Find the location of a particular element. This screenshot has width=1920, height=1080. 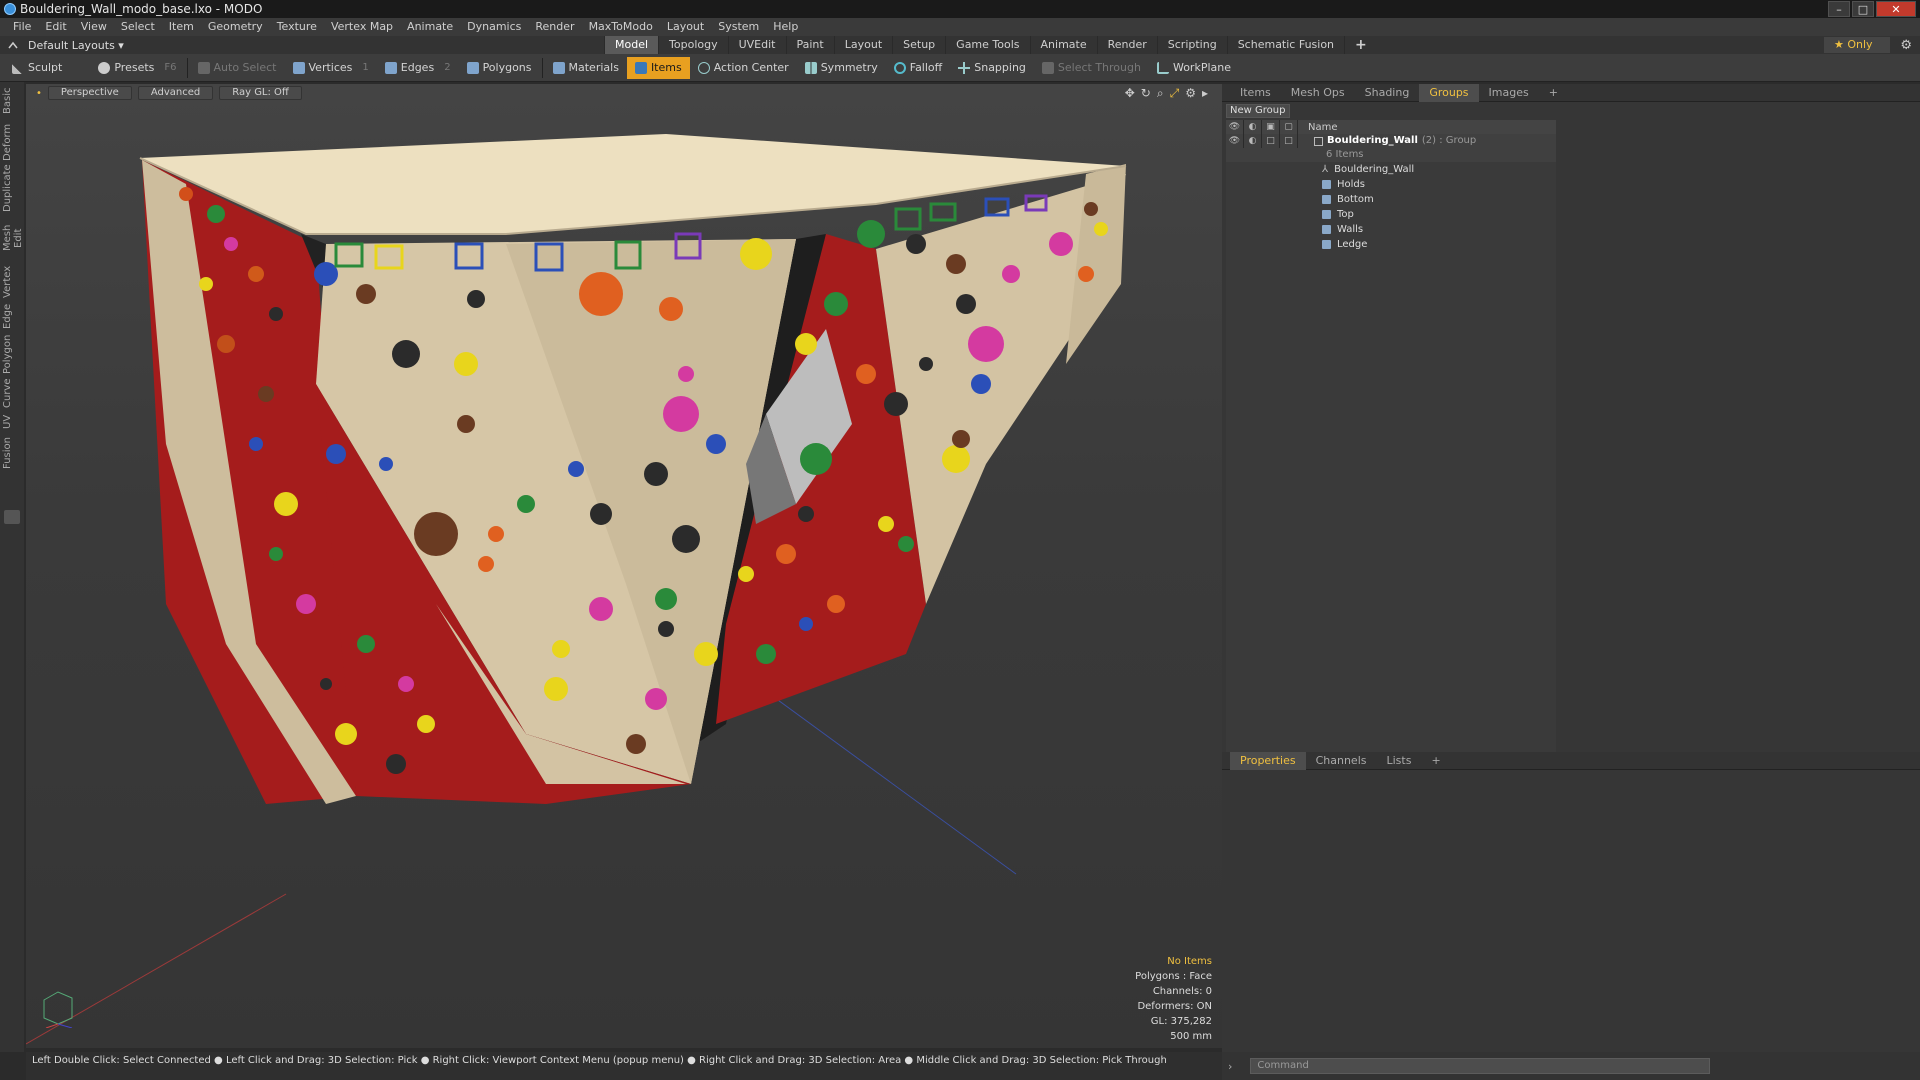

view-settings-icon: ⚙ is located at coordinates (1190, 93).